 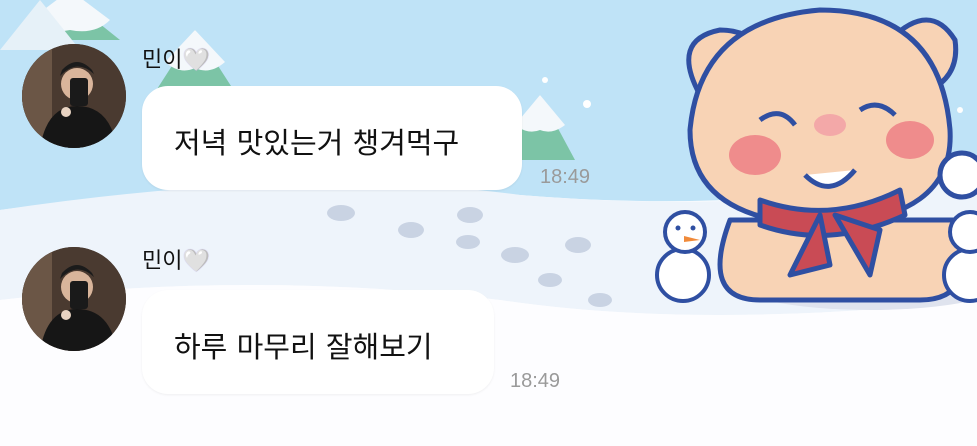 I want to click on message-text: 저녁 맛있는거 챙겨먹구, so click(x=317, y=143).